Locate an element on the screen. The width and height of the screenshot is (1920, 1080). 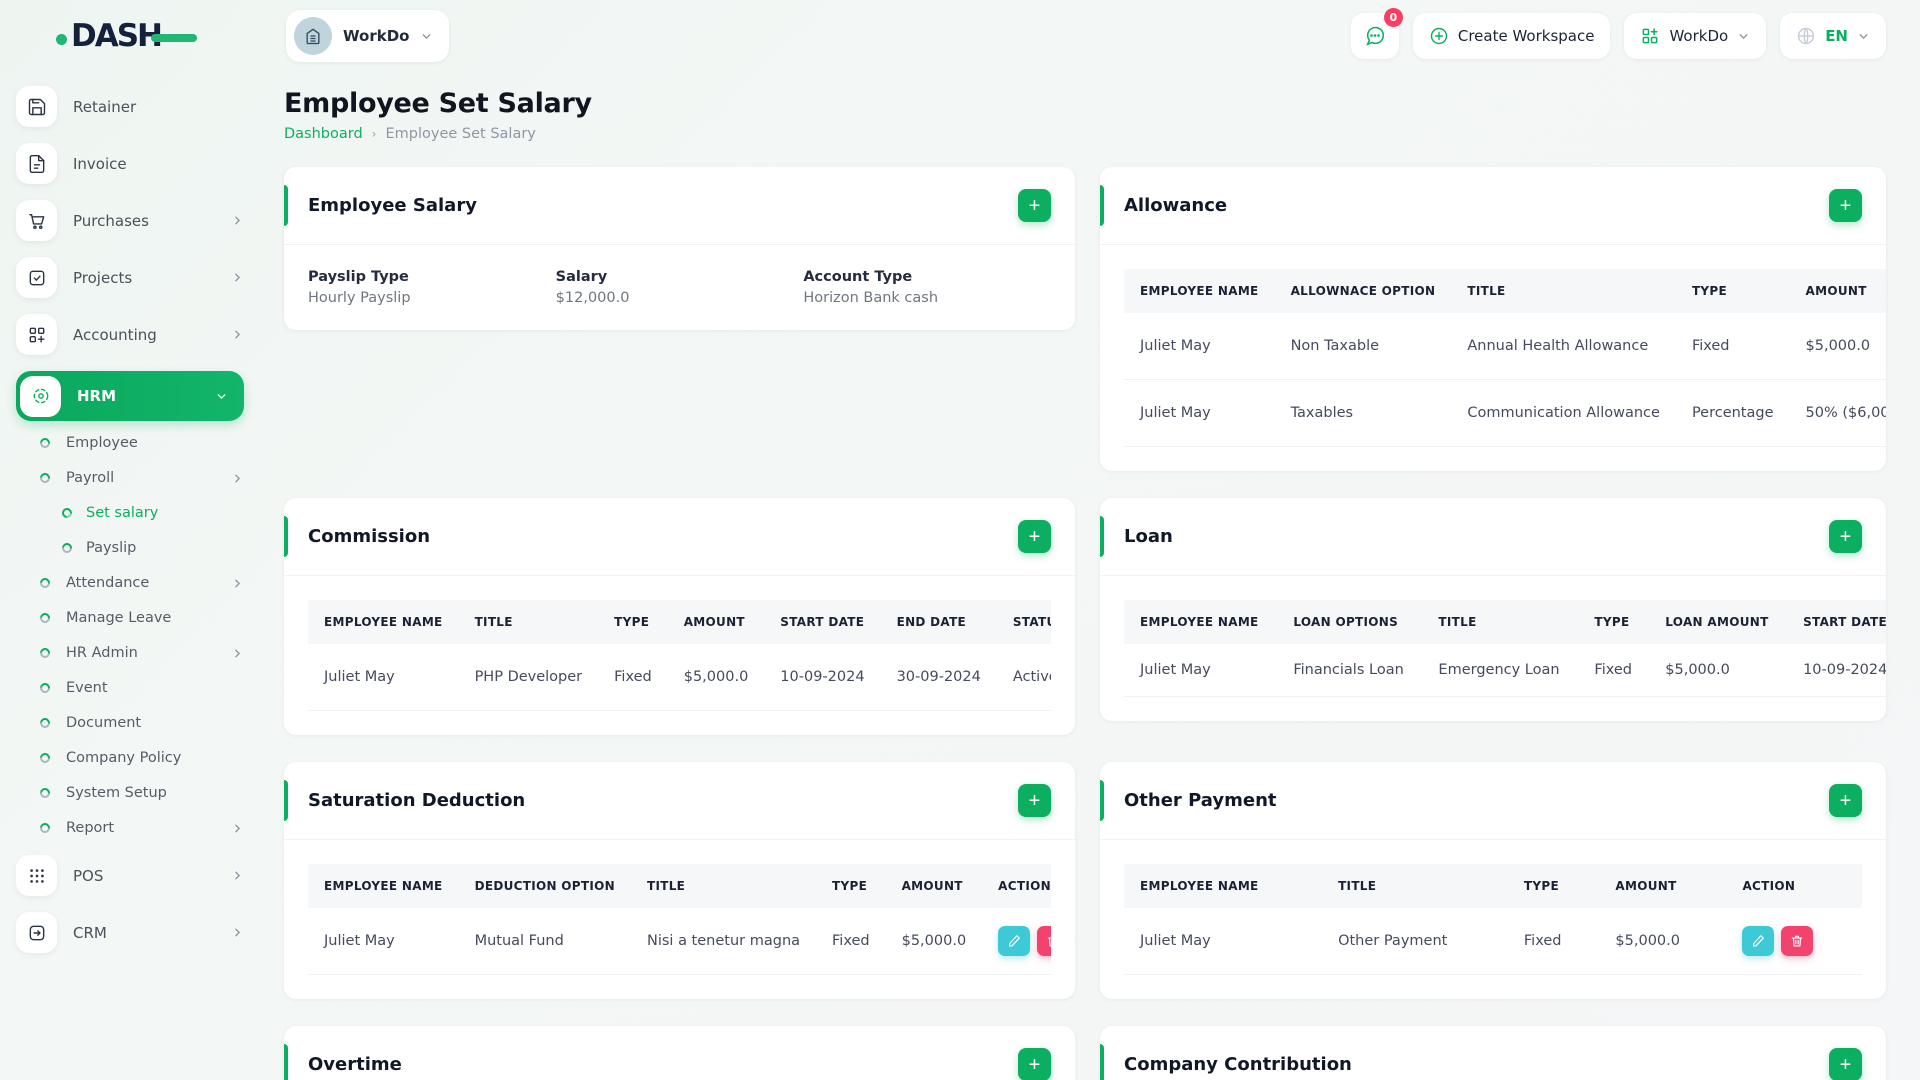
sidebar-item-document: Document is located at coordinates (140, 723).